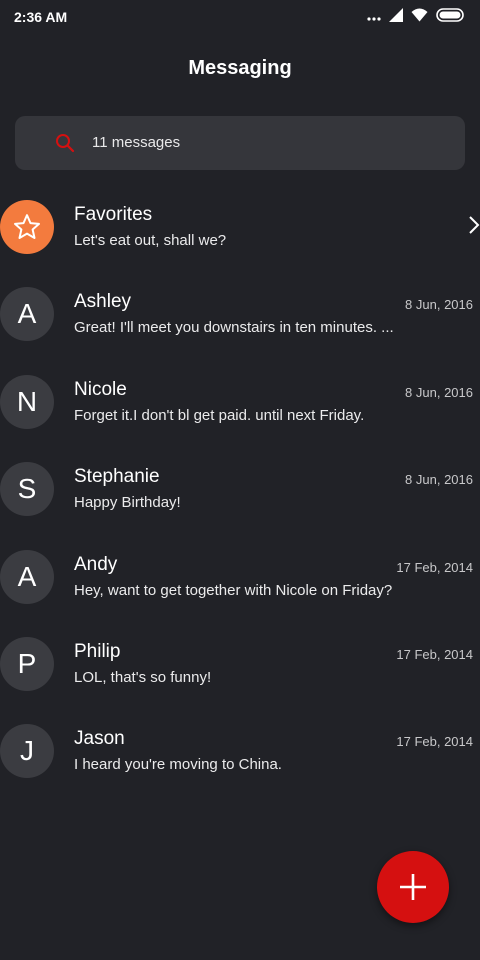 This screenshot has height=960, width=480. What do you see at coordinates (474, 225) in the screenshot?
I see `chevron-right-icon` at bounding box center [474, 225].